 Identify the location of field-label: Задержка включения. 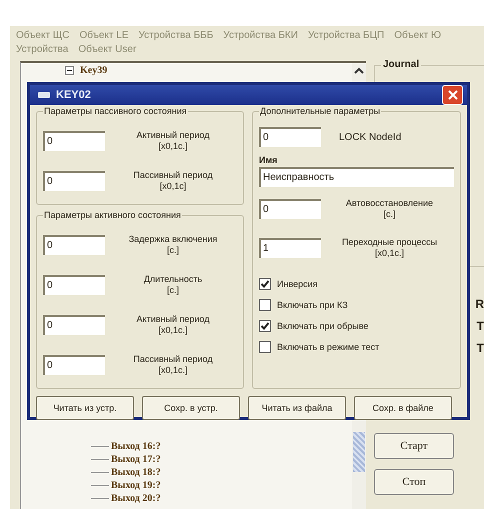
(173, 239).